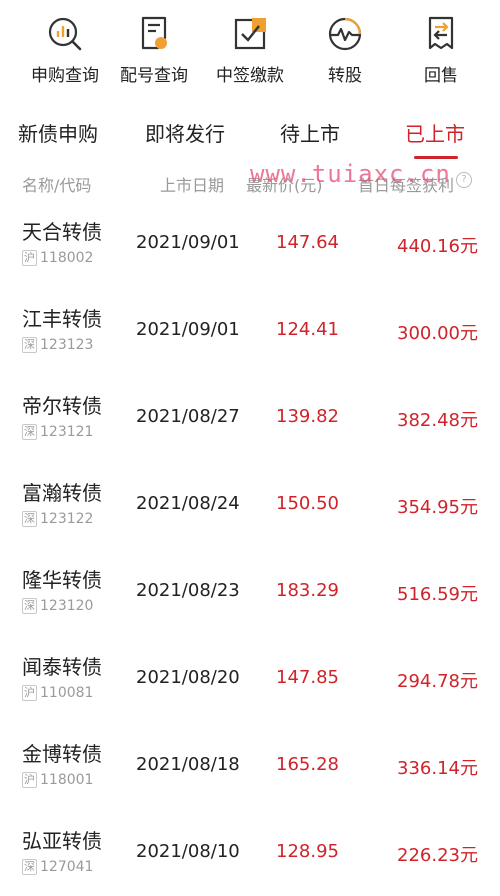 Image resolution: width=500 pixels, height=896 pixels. I want to click on nav-allotment-query: 配号查询, so click(154, 50).